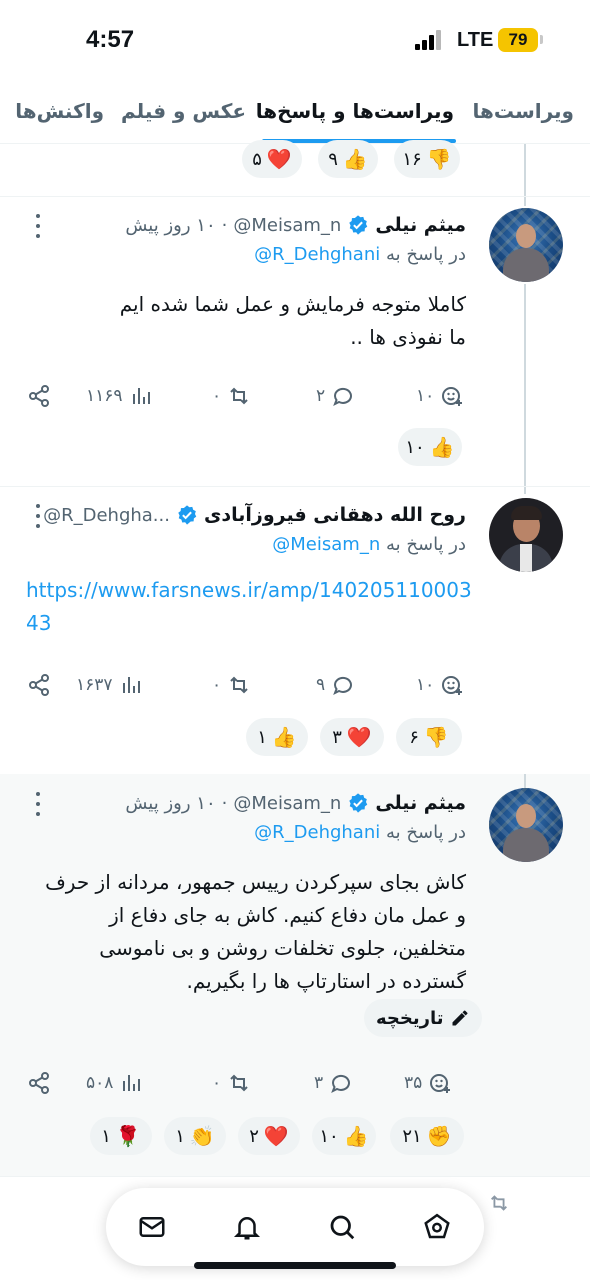  I want to click on reaction-pill: ۶ 👎, so click(429, 737).